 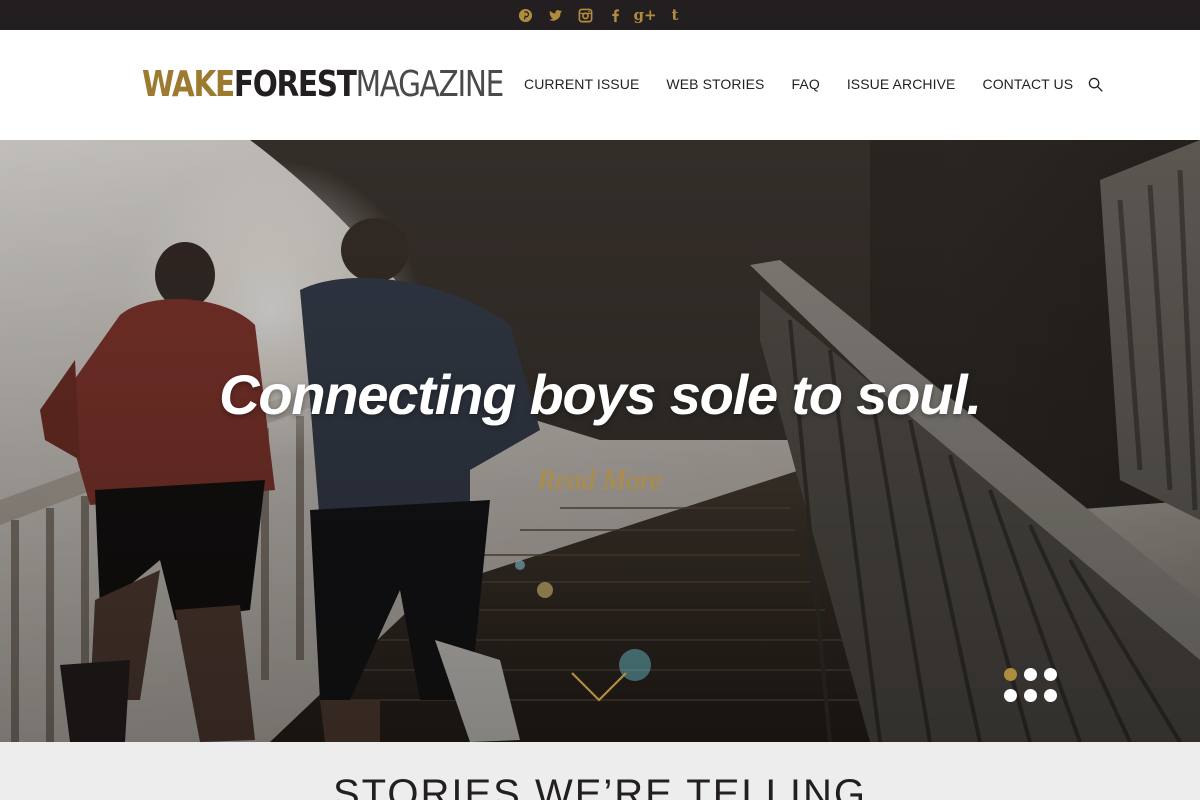 I want to click on instagram-icon, so click(x=585, y=15).